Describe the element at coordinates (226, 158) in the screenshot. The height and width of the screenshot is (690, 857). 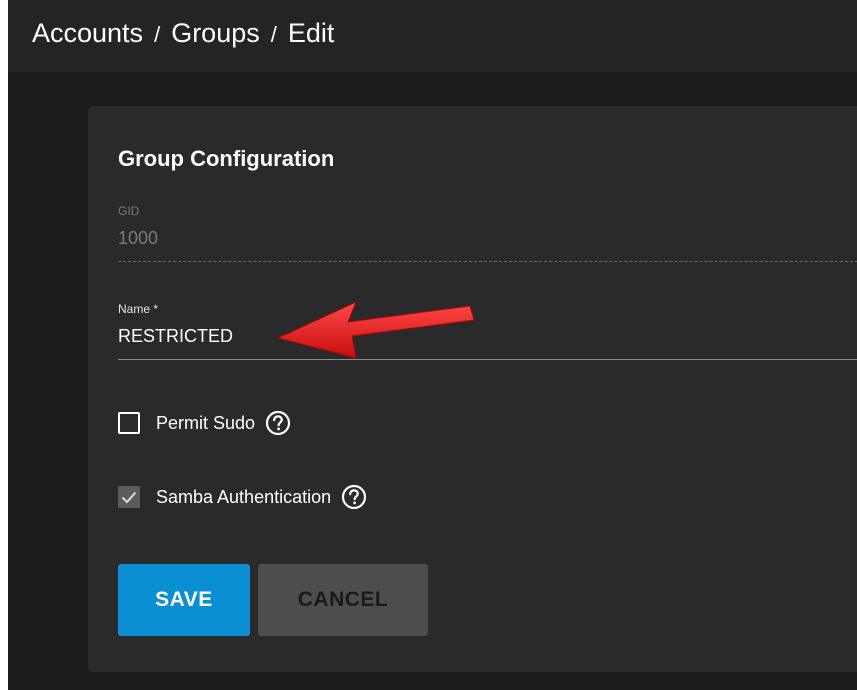
I see `card-title: Group Configuration` at that location.